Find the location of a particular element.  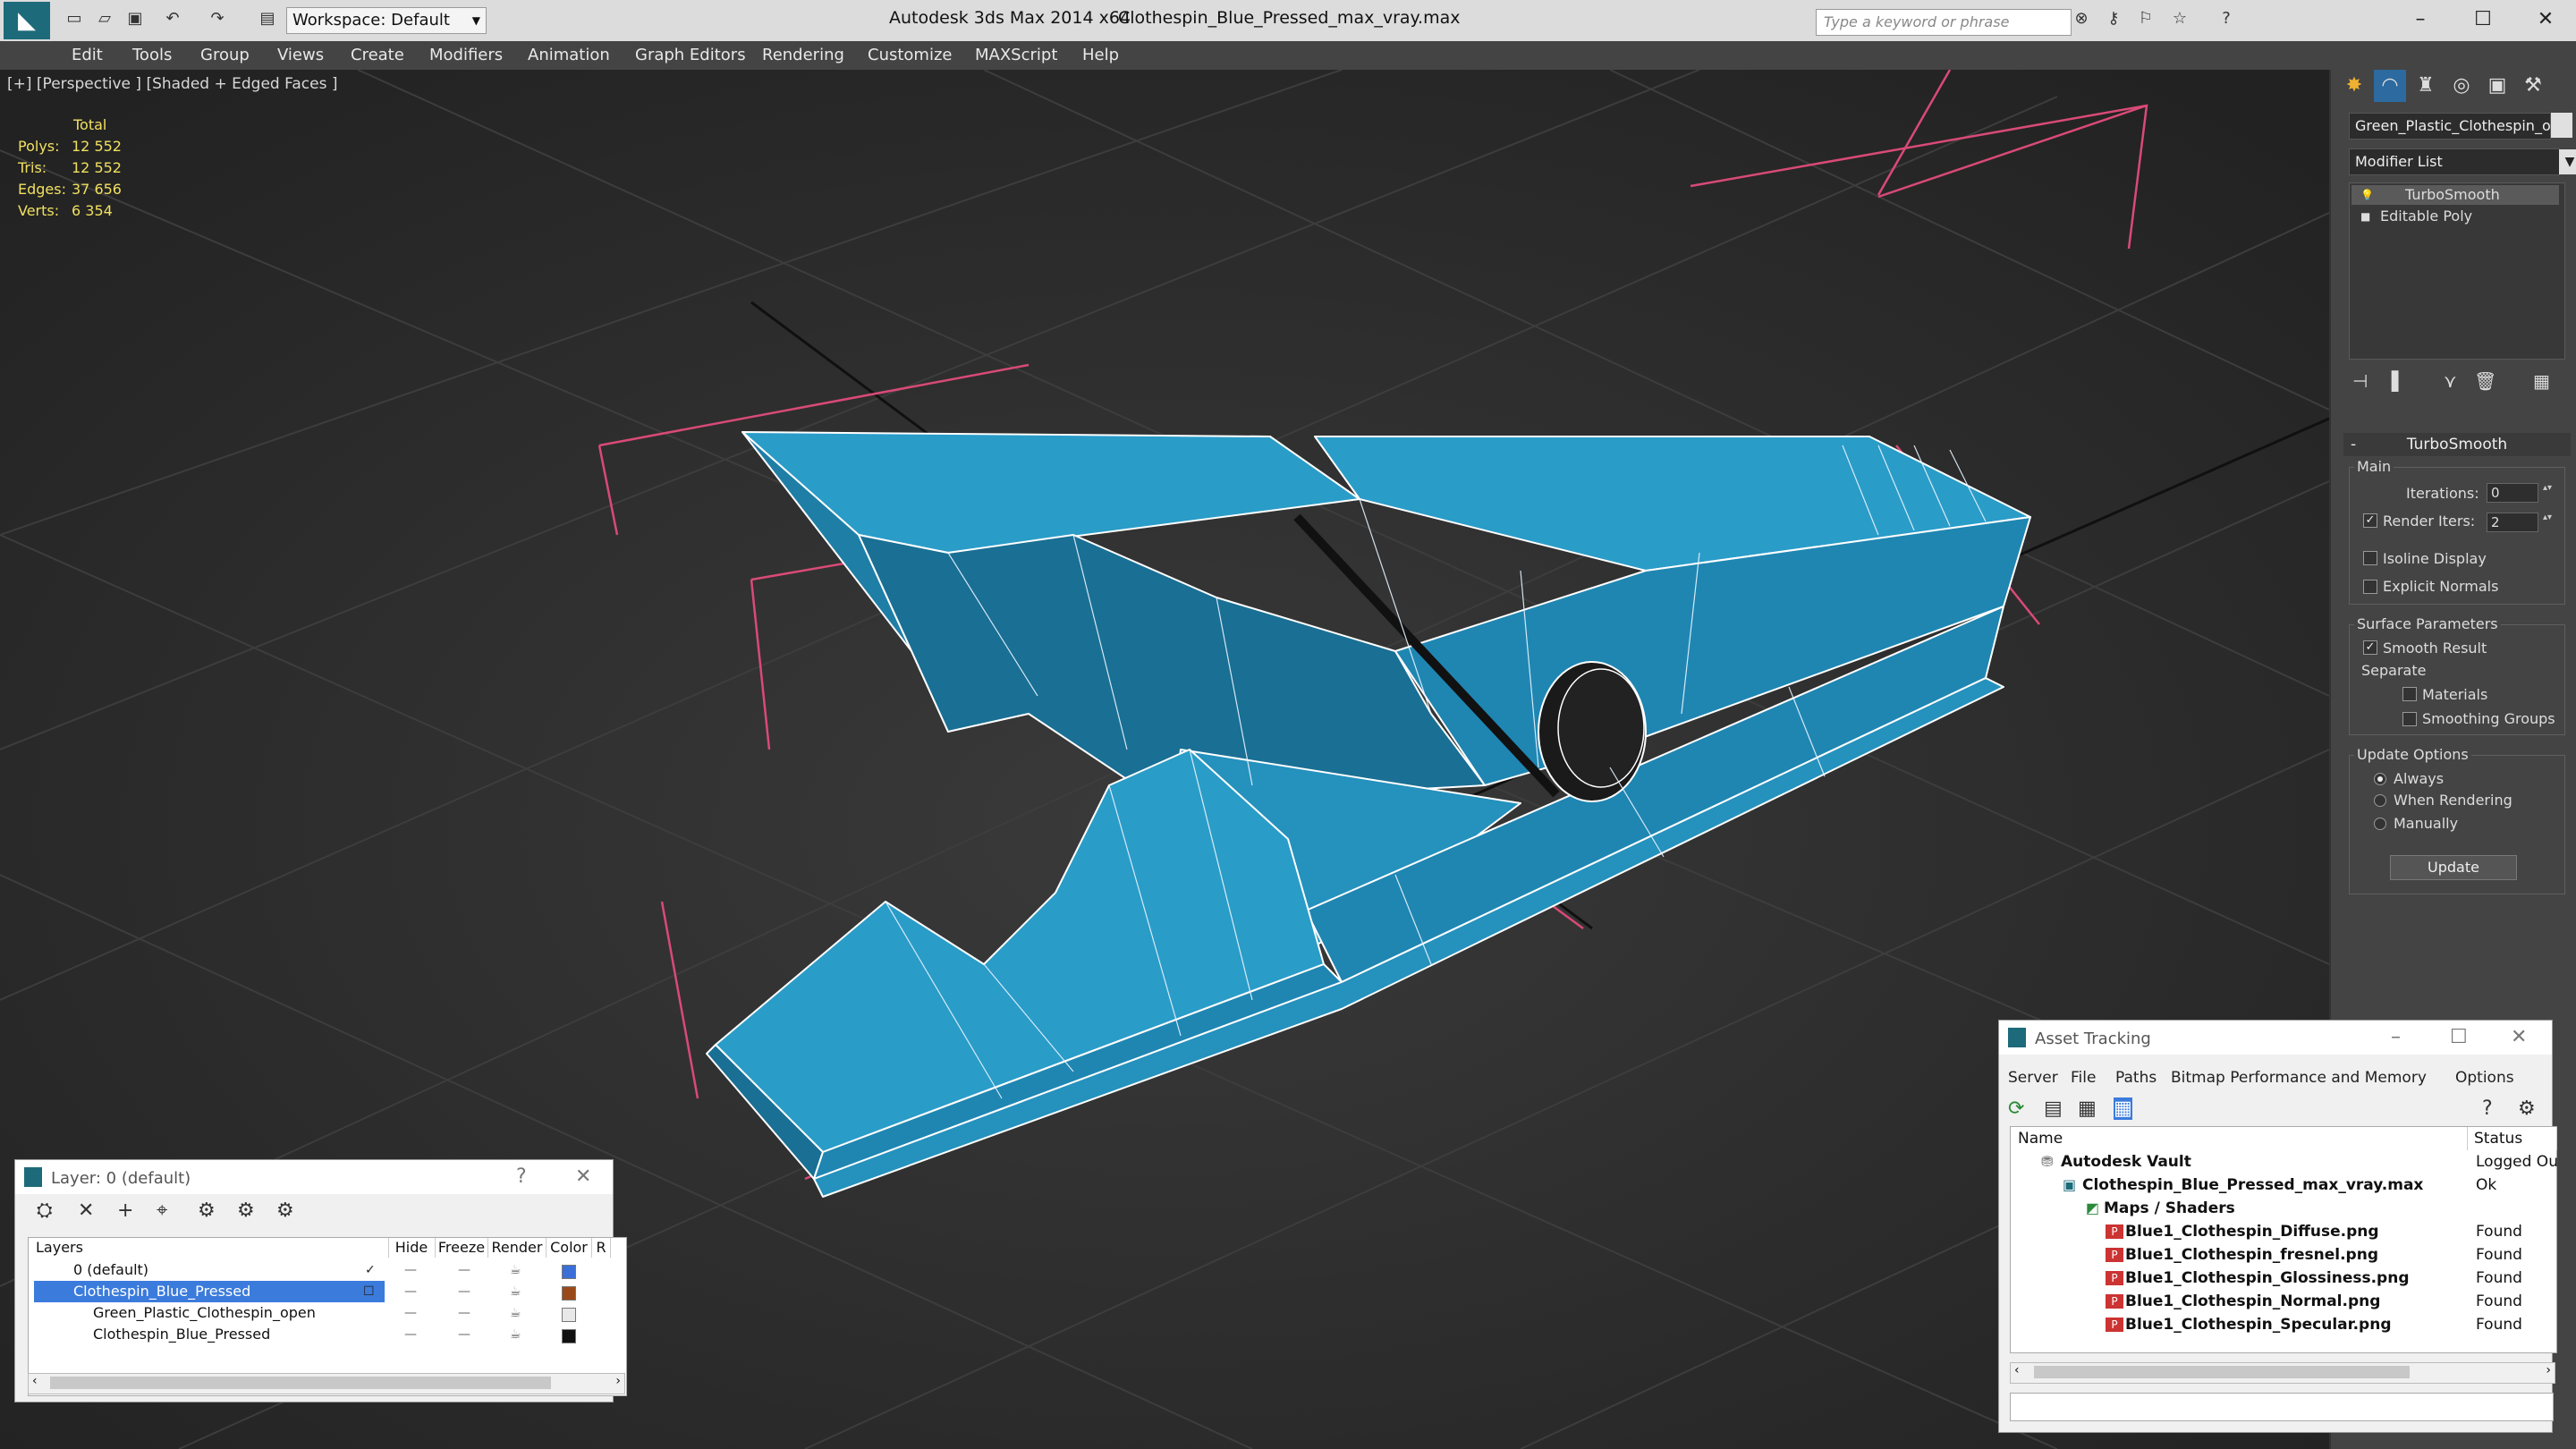

smooth-result-checkbox: ✓ is located at coordinates (2370, 647).